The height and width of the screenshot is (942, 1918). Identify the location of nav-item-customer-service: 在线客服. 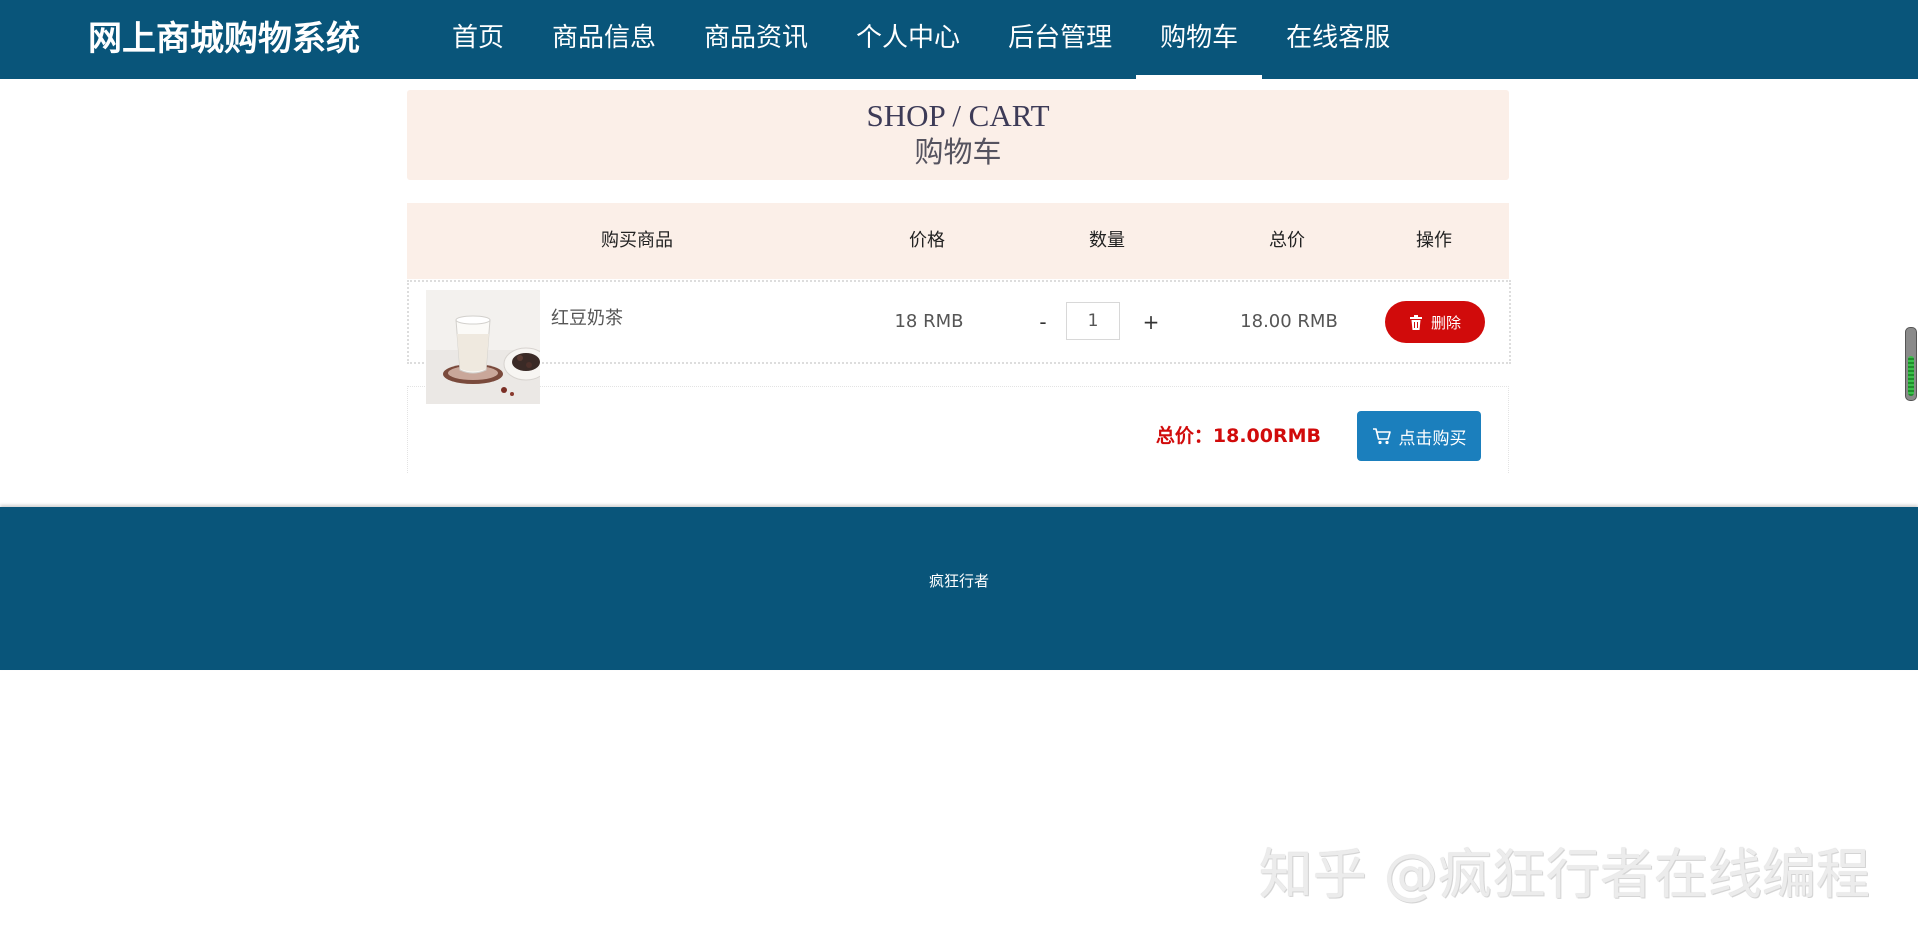
(1338, 39).